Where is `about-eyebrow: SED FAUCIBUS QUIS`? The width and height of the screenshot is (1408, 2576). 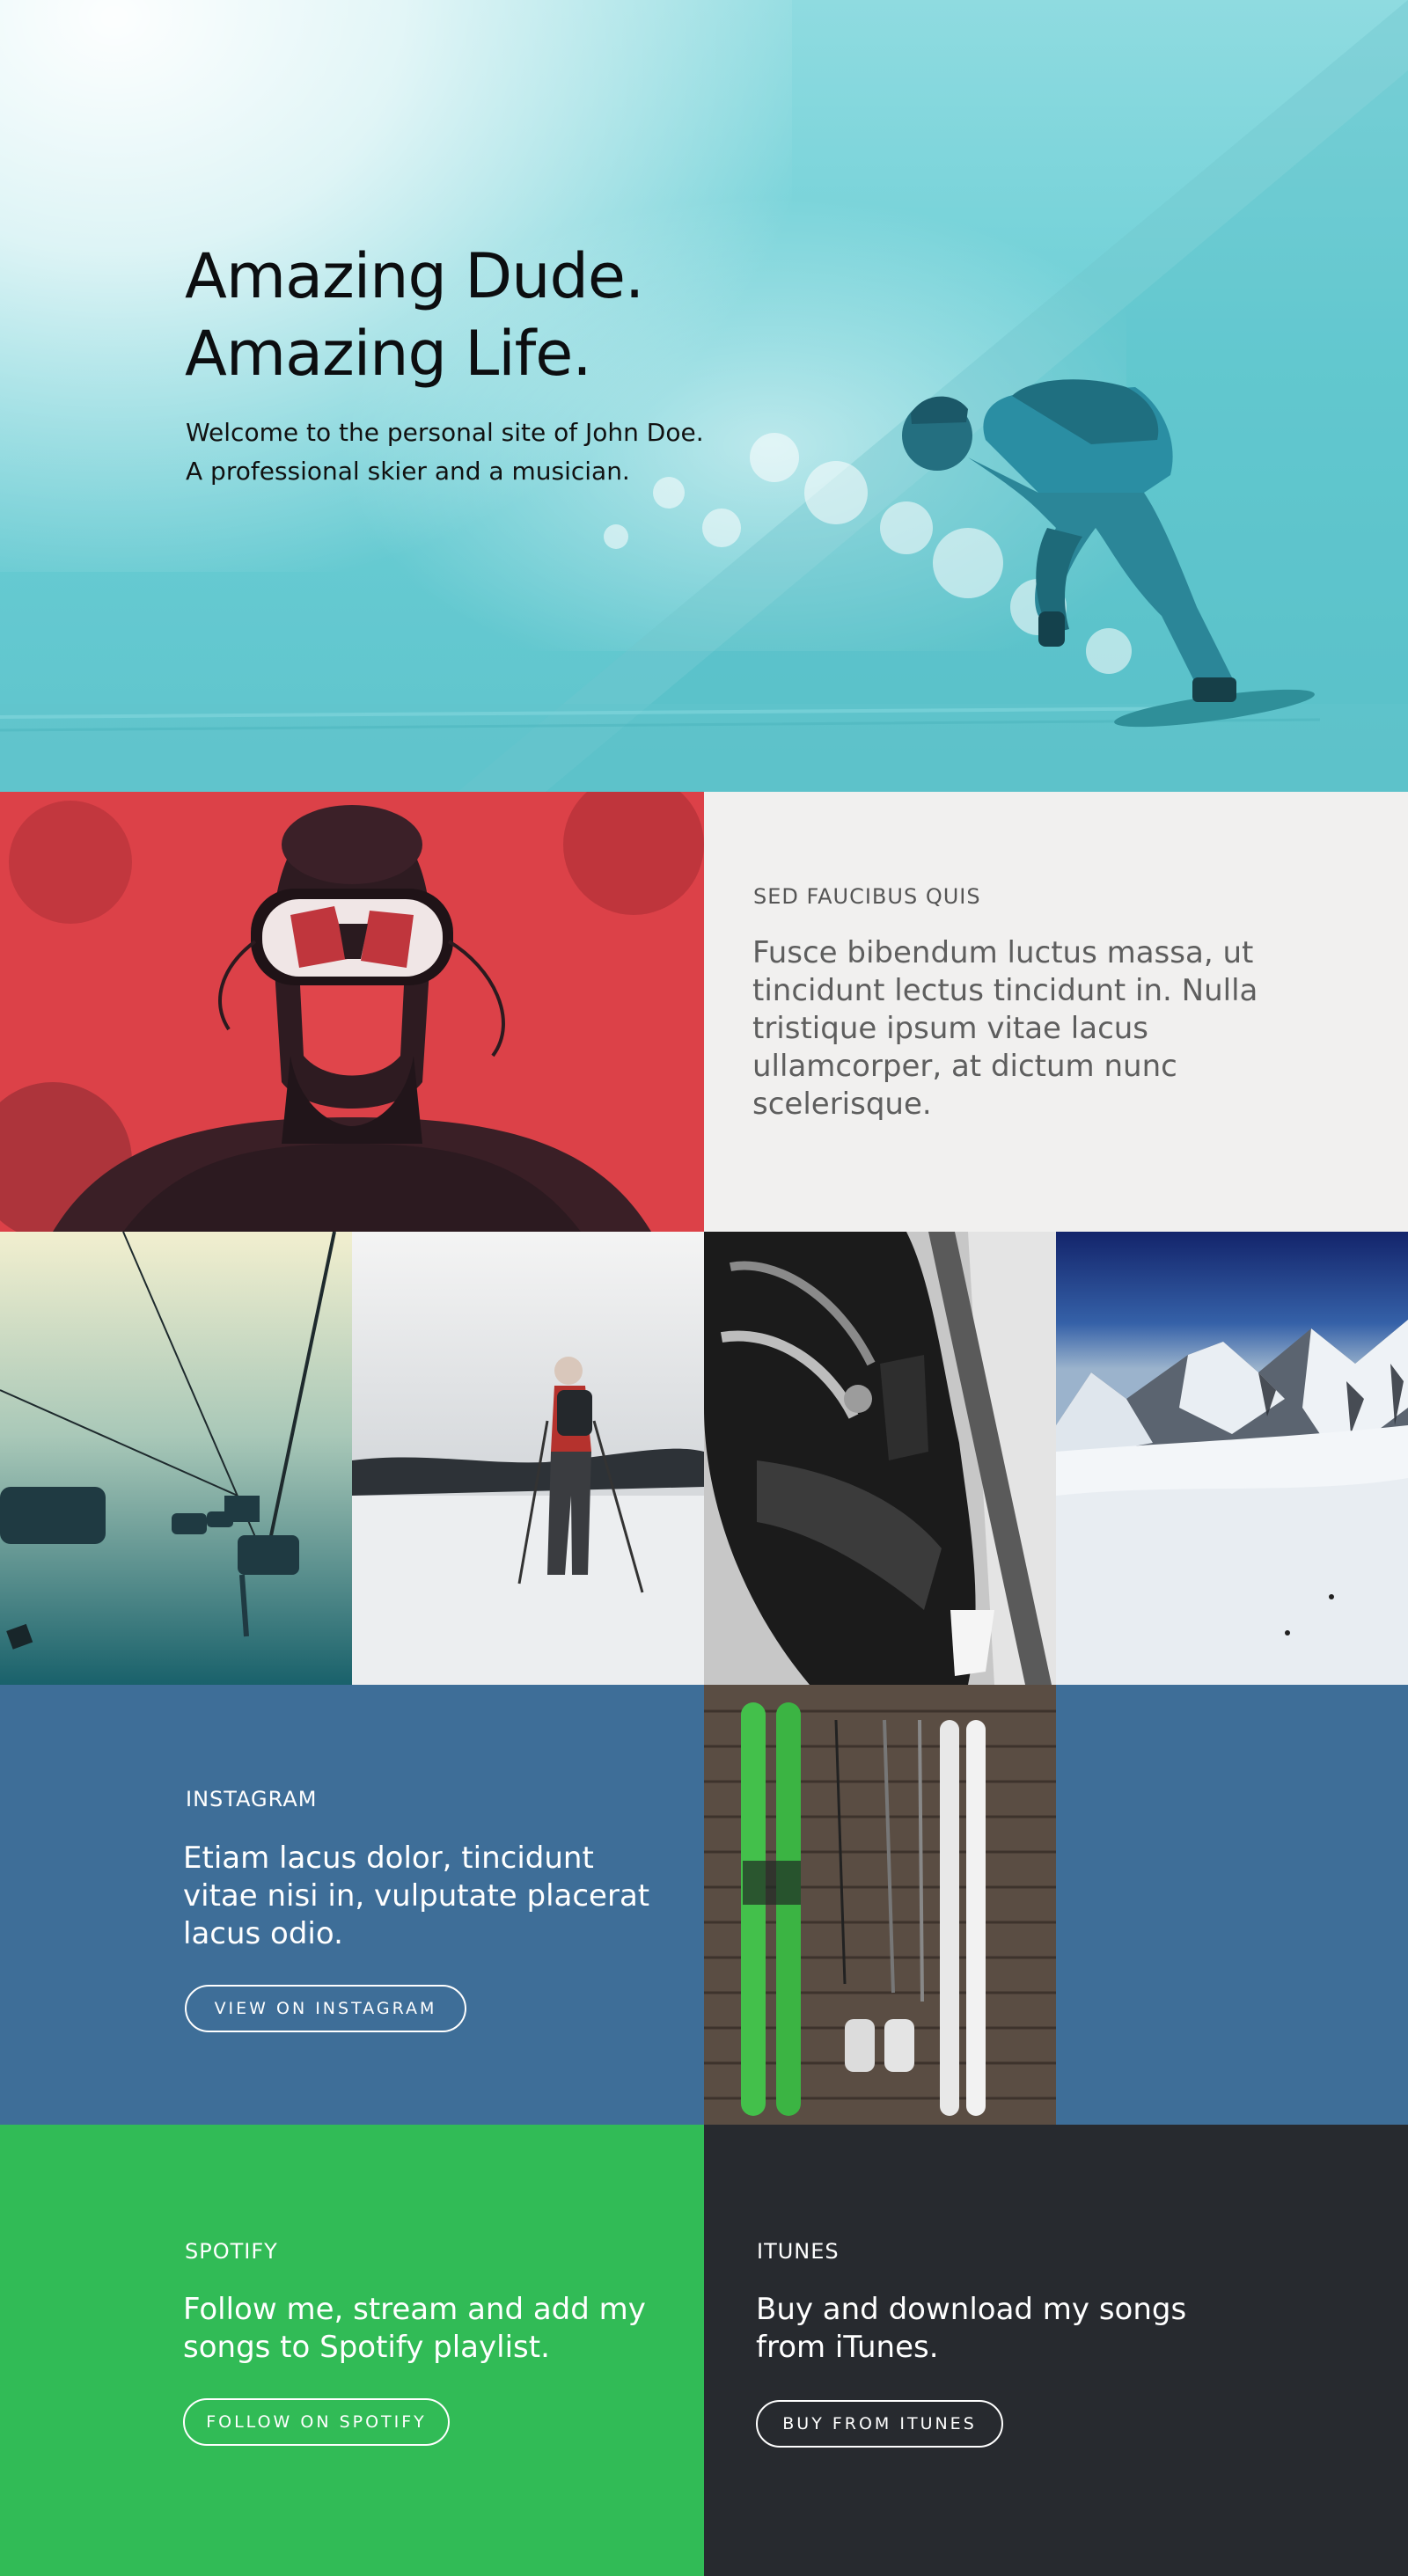
about-eyebrow: SED FAUCIBUS QUIS is located at coordinates (867, 896).